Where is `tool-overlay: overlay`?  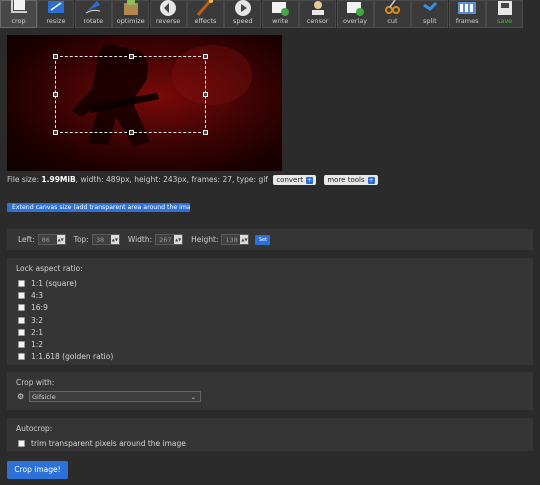 tool-overlay: overlay is located at coordinates (355, 14).